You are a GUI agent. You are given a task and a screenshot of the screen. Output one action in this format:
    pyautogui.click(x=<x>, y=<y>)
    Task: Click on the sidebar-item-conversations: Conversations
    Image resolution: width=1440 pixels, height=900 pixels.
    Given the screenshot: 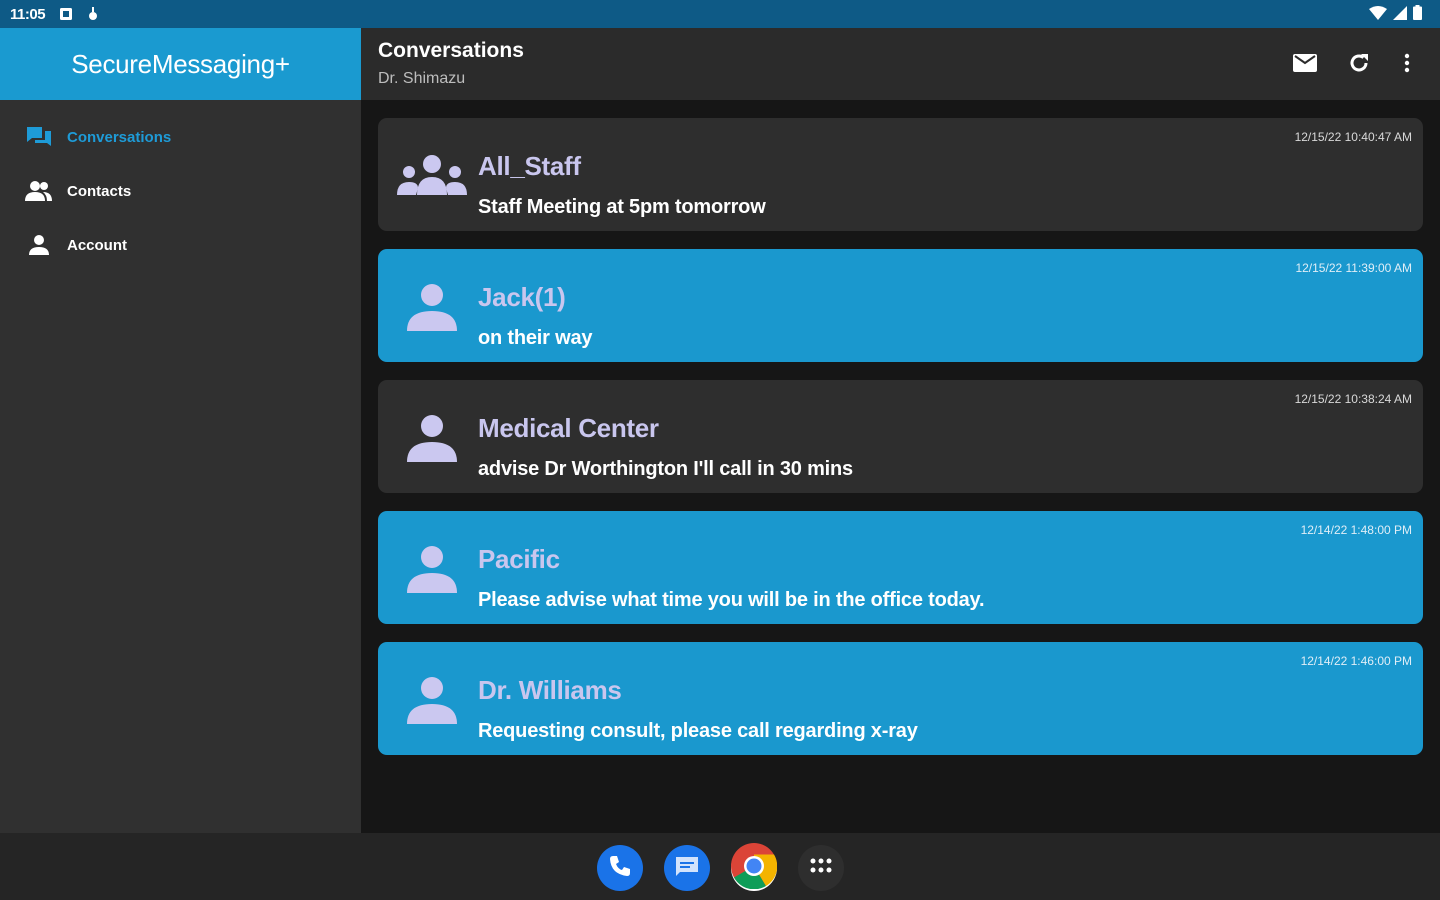 What is the action you would take?
    pyautogui.click(x=180, y=137)
    